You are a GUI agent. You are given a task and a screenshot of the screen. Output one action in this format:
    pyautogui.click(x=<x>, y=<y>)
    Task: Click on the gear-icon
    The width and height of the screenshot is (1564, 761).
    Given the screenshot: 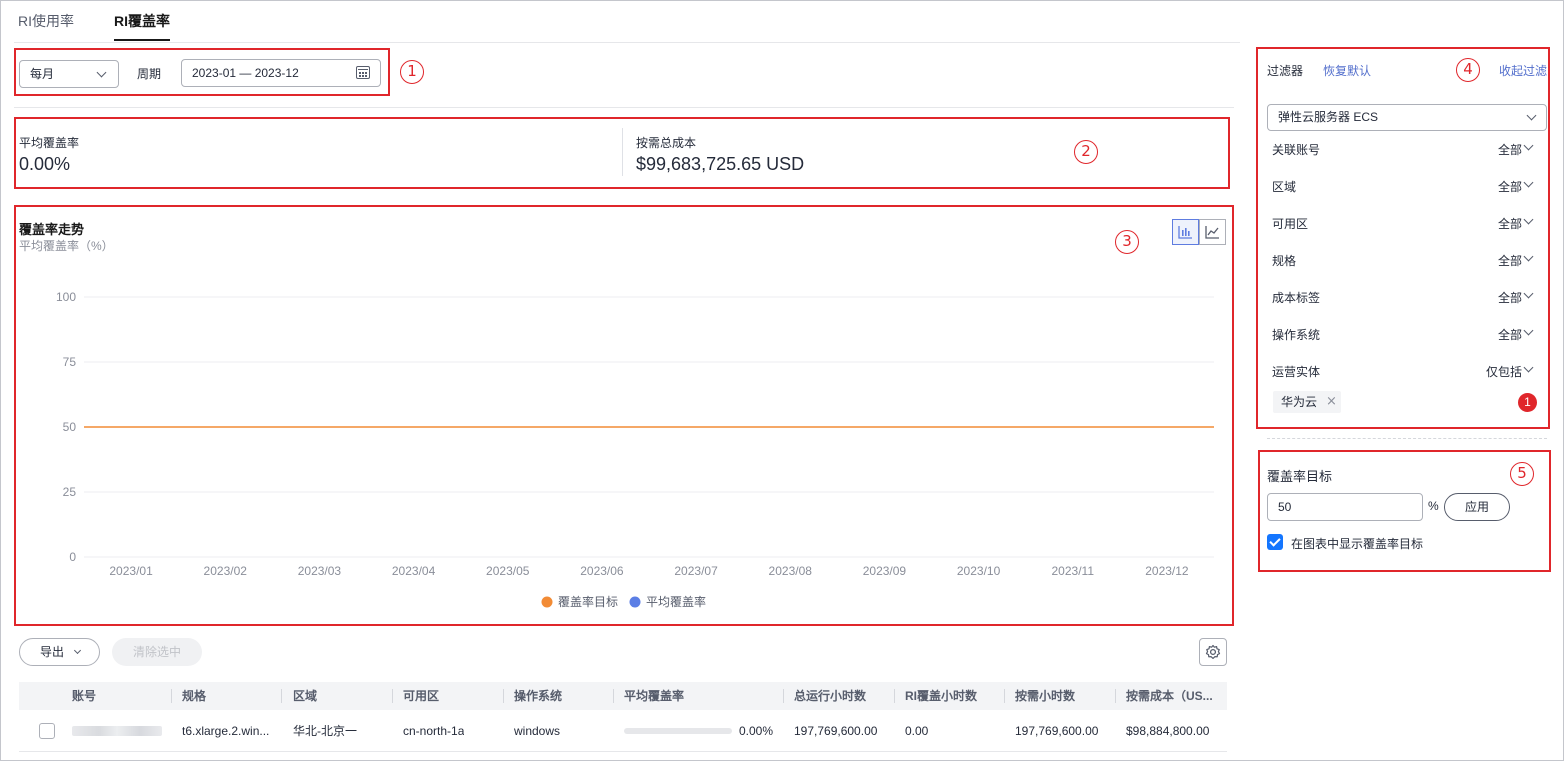 What is the action you would take?
    pyautogui.click(x=1213, y=651)
    